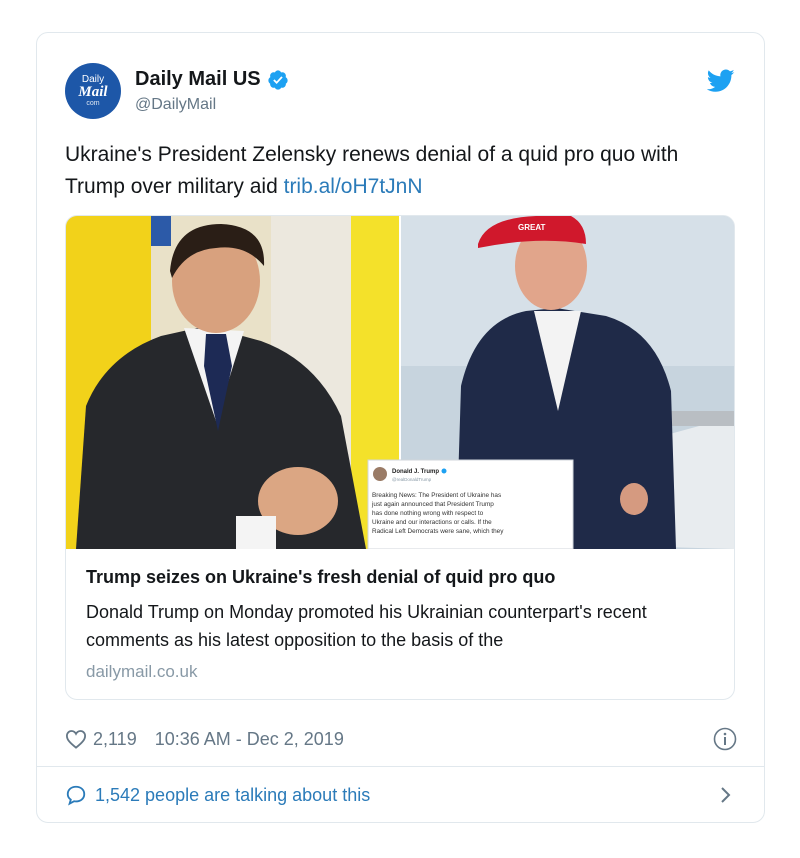 This screenshot has height=858, width=800. Describe the element at coordinates (353, 186) in the screenshot. I see `tweet-link: trib.al/oH7tJnN` at that location.